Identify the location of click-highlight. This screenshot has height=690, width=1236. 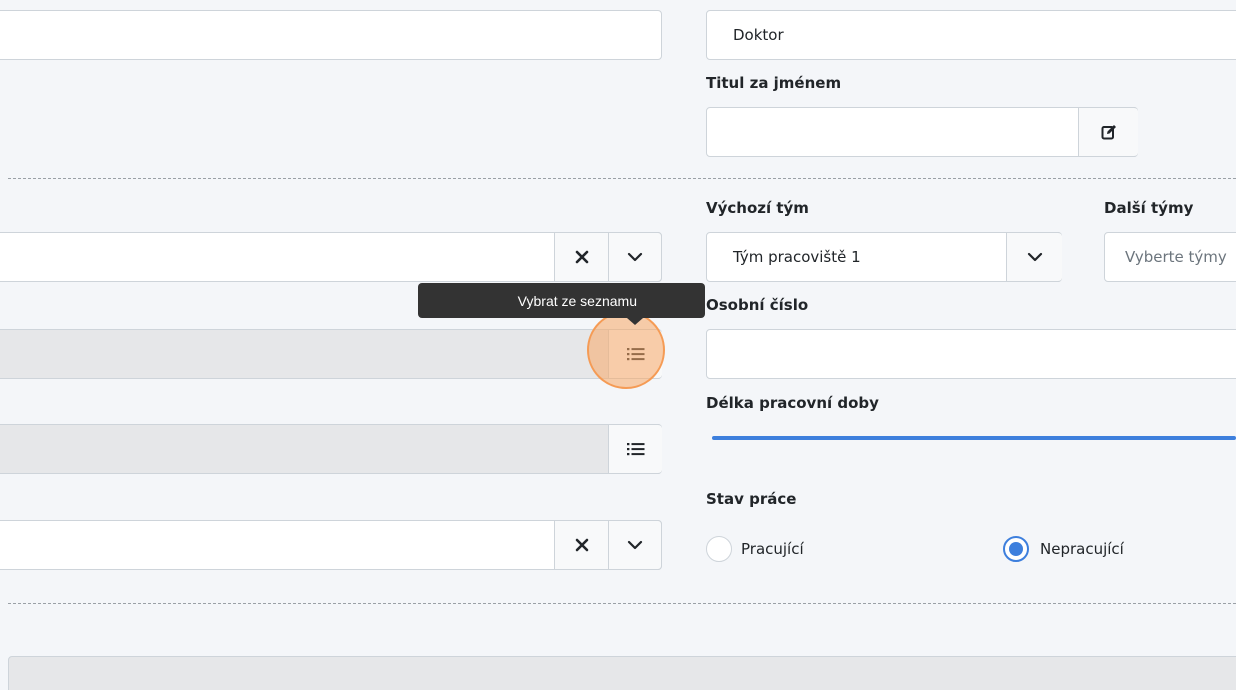
(626, 350).